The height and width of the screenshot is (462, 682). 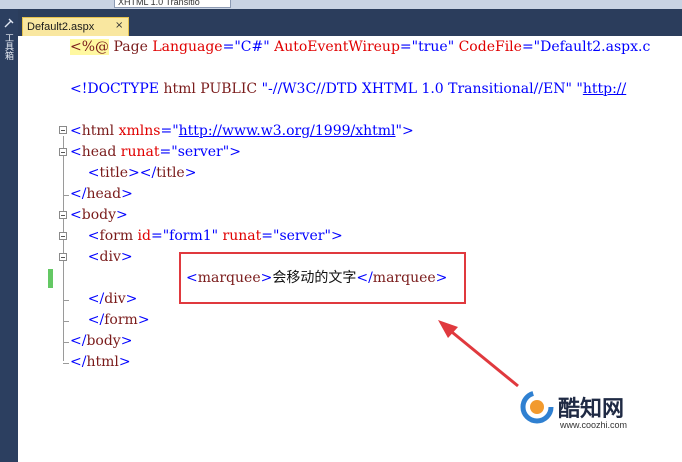 What do you see at coordinates (537, 407) in the screenshot?
I see `watermark-logo` at bounding box center [537, 407].